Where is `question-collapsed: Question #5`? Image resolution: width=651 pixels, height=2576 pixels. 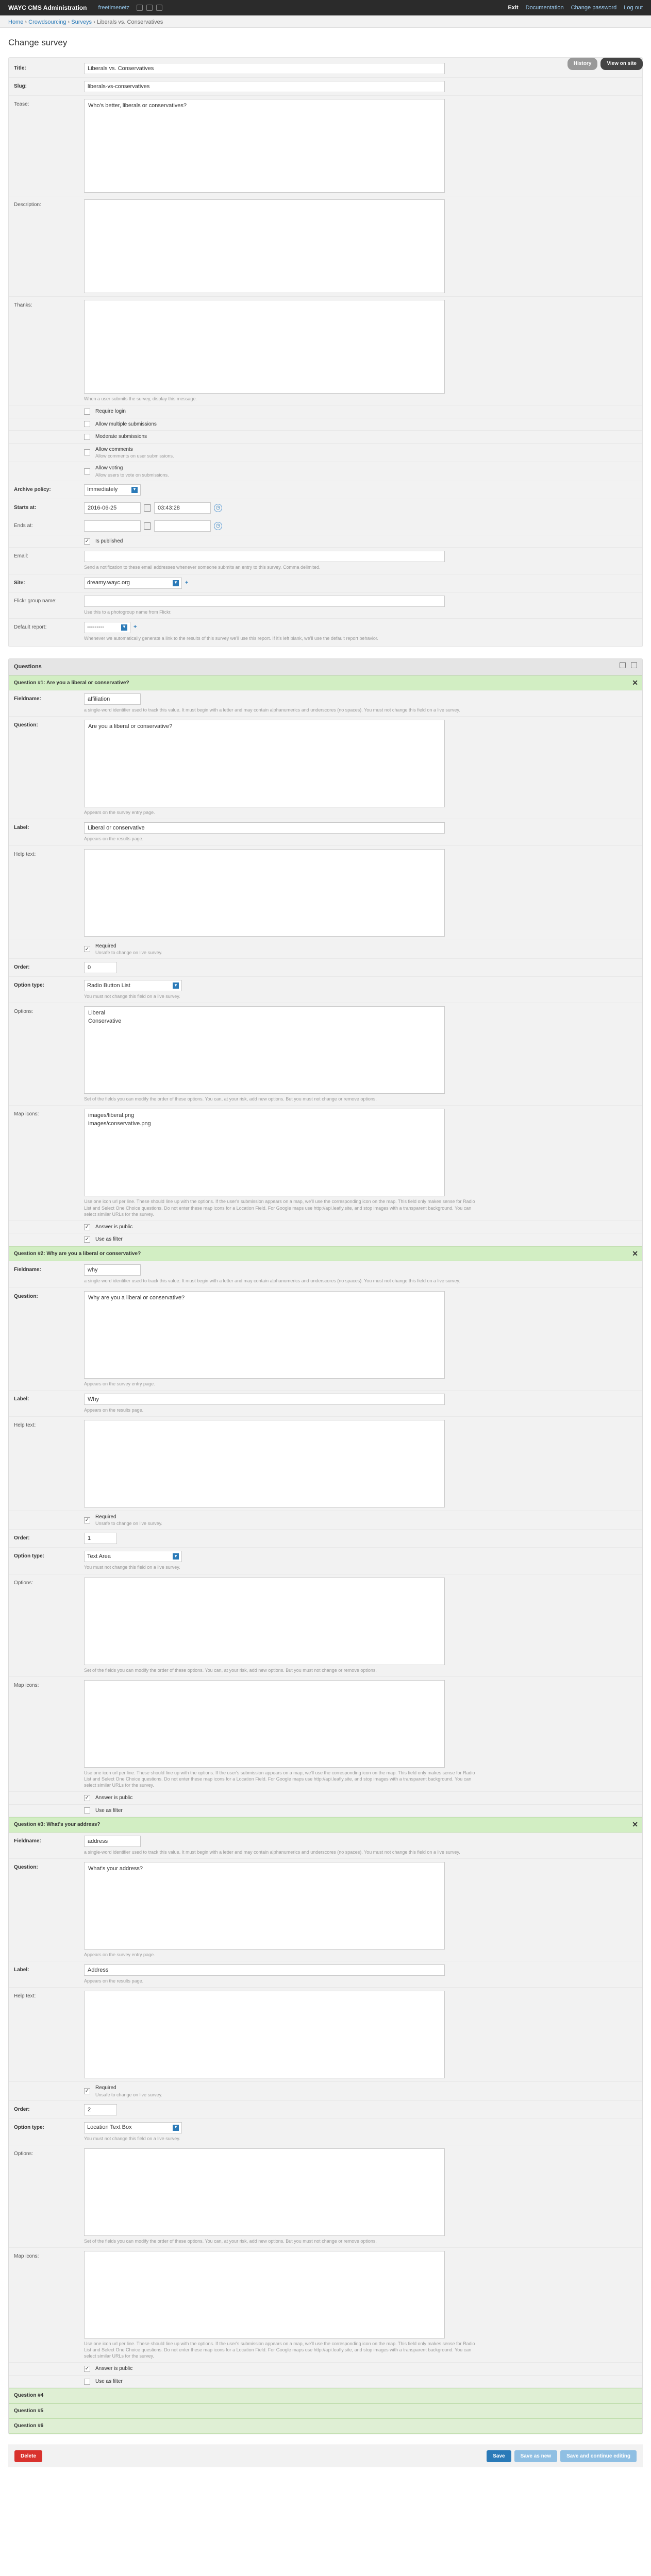
question-collapsed: Question #5 is located at coordinates (326, 2411).